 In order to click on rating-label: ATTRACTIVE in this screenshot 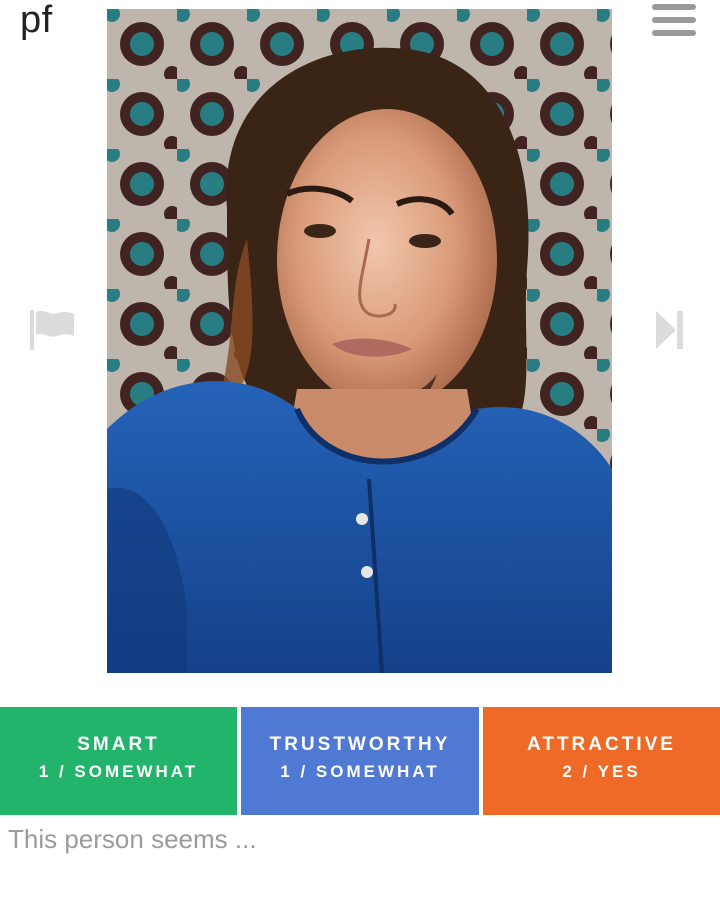, I will do `click(601, 744)`.